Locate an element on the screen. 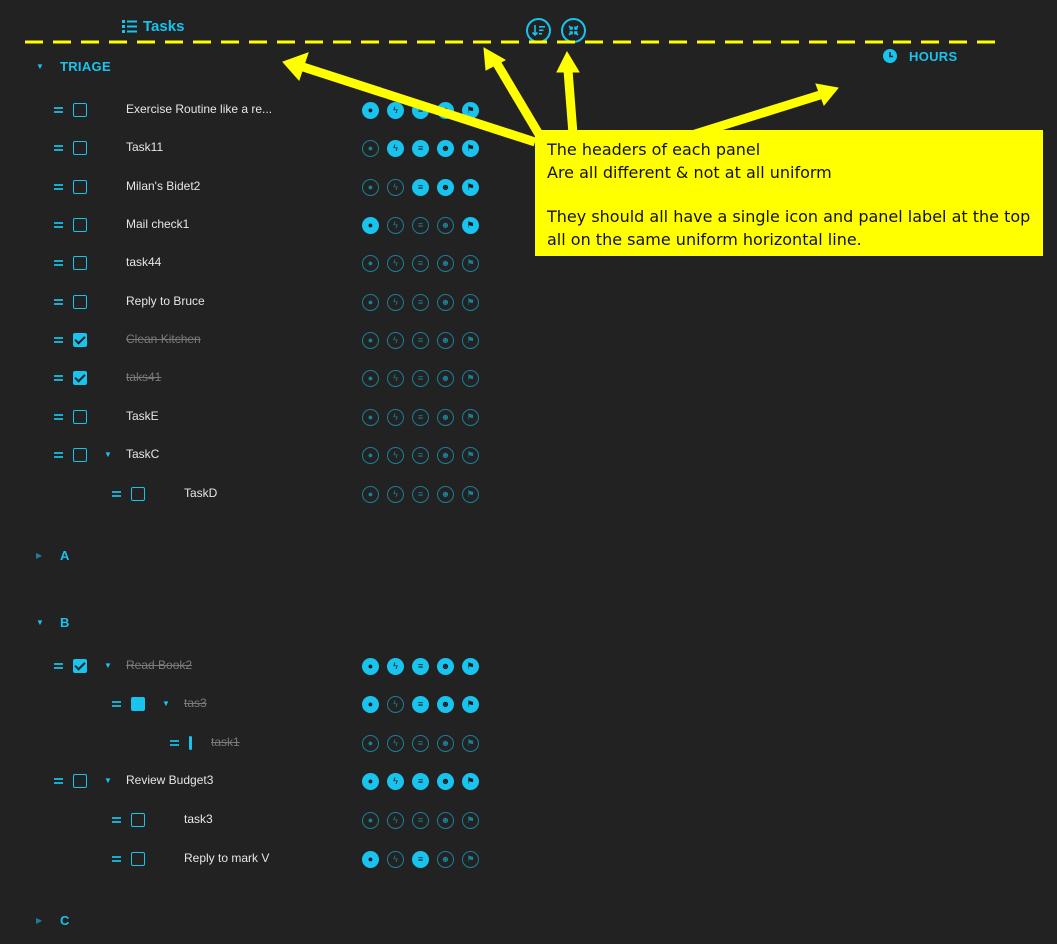  annotation-arrow-sort is located at coordinates (518, 99).